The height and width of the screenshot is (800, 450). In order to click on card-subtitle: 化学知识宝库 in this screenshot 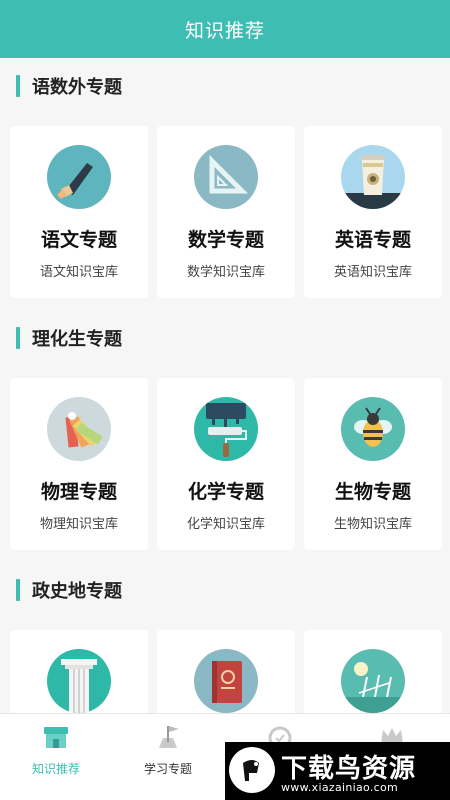, I will do `click(225, 524)`.